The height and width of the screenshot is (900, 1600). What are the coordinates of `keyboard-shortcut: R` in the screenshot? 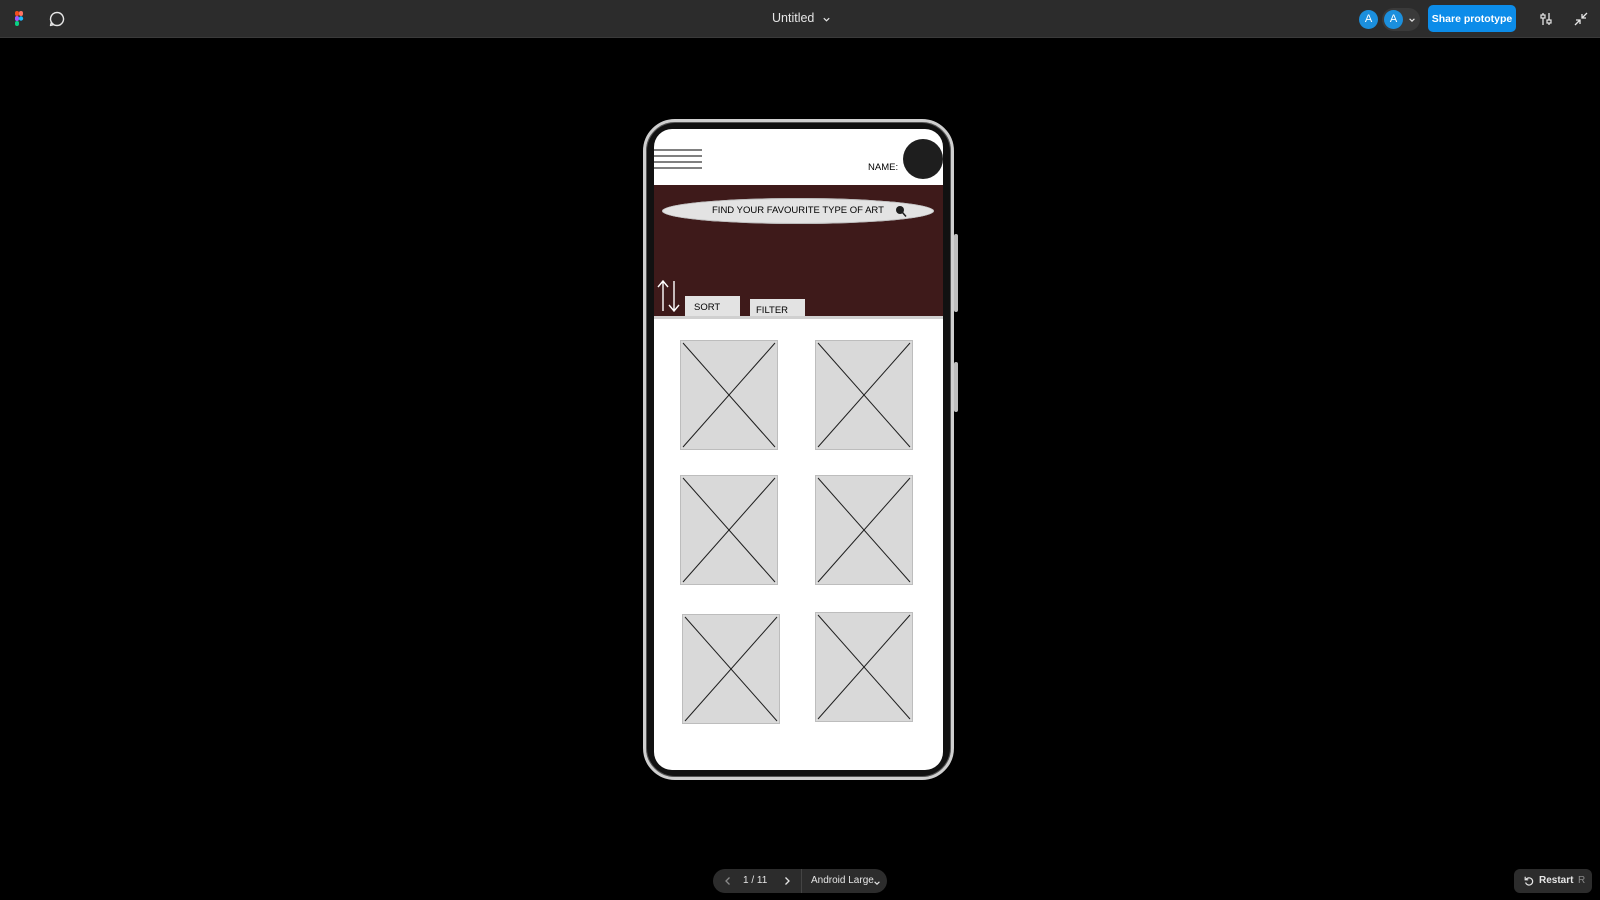 It's located at (1582, 880).